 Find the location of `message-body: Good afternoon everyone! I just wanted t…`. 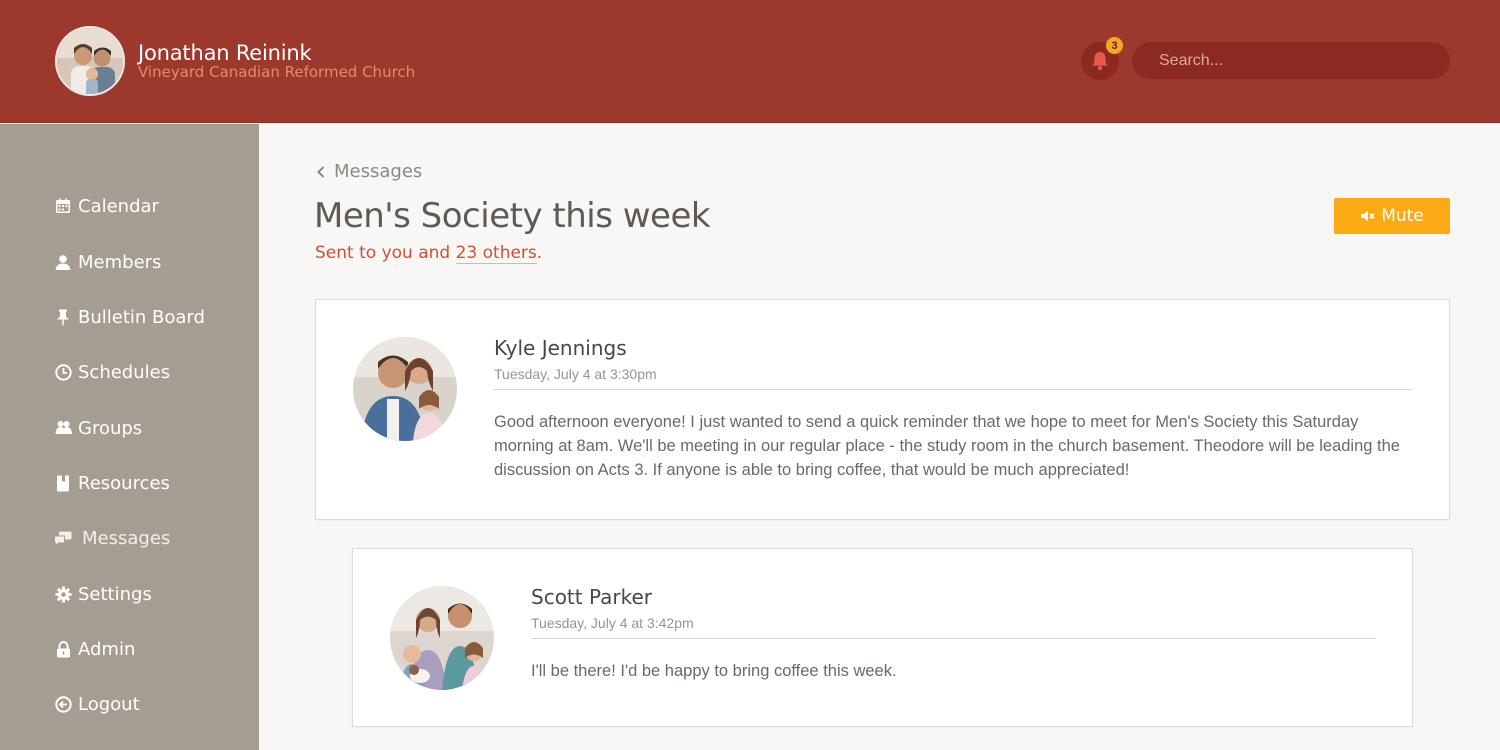

message-body: Good afternoon everyone! I just wanted t… is located at coordinates (947, 446).